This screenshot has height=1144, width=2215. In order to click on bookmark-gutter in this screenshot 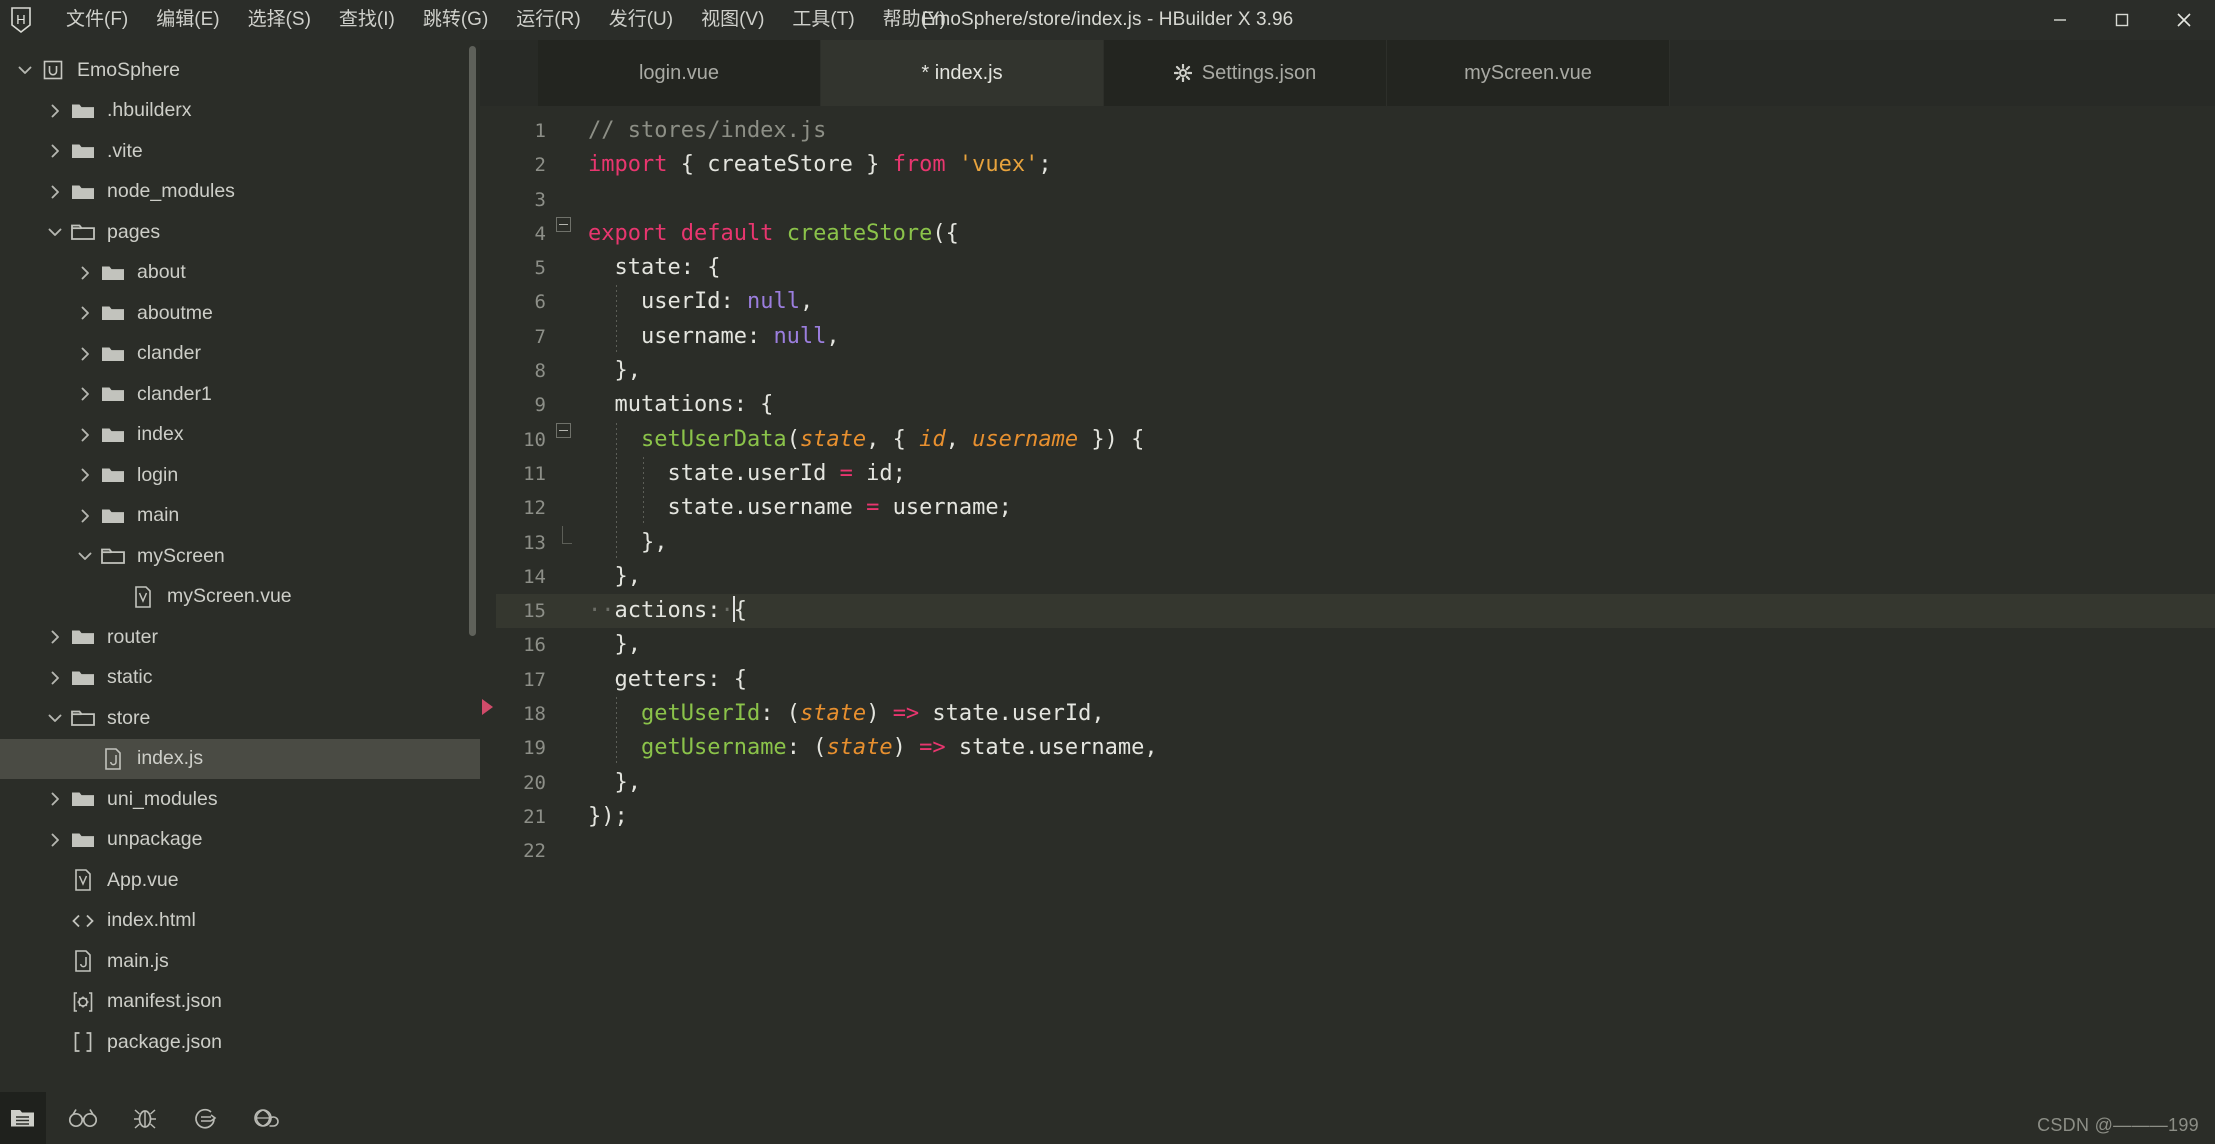, I will do `click(488, 625)`.